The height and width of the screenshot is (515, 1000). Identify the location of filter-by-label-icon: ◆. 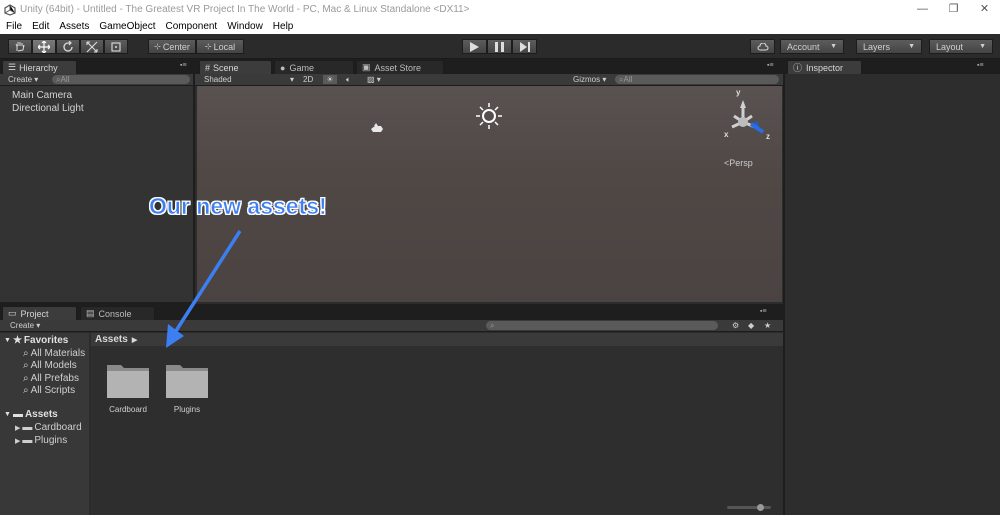
(751, 325).